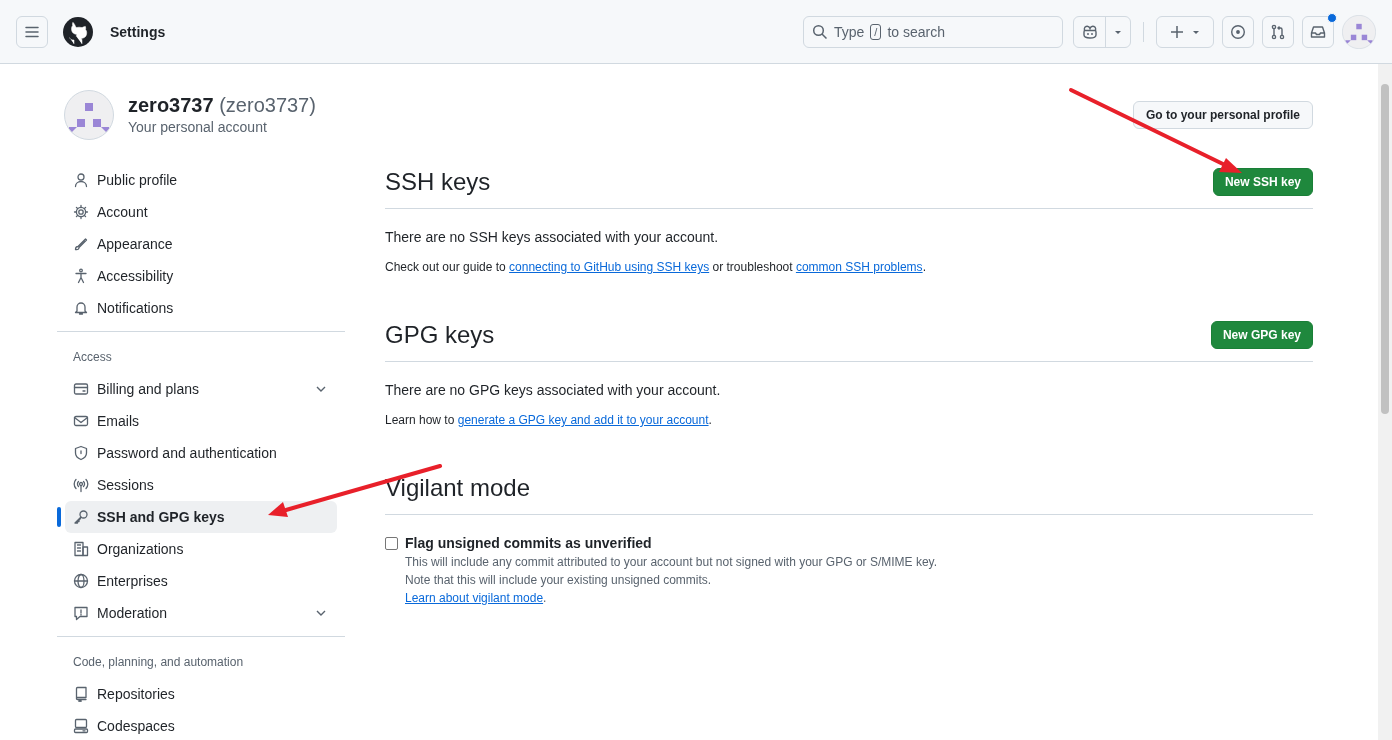 The image size is (1392, 740). I want to click on sidebar-heading: Code, planning, and automation, so click(158, 662).